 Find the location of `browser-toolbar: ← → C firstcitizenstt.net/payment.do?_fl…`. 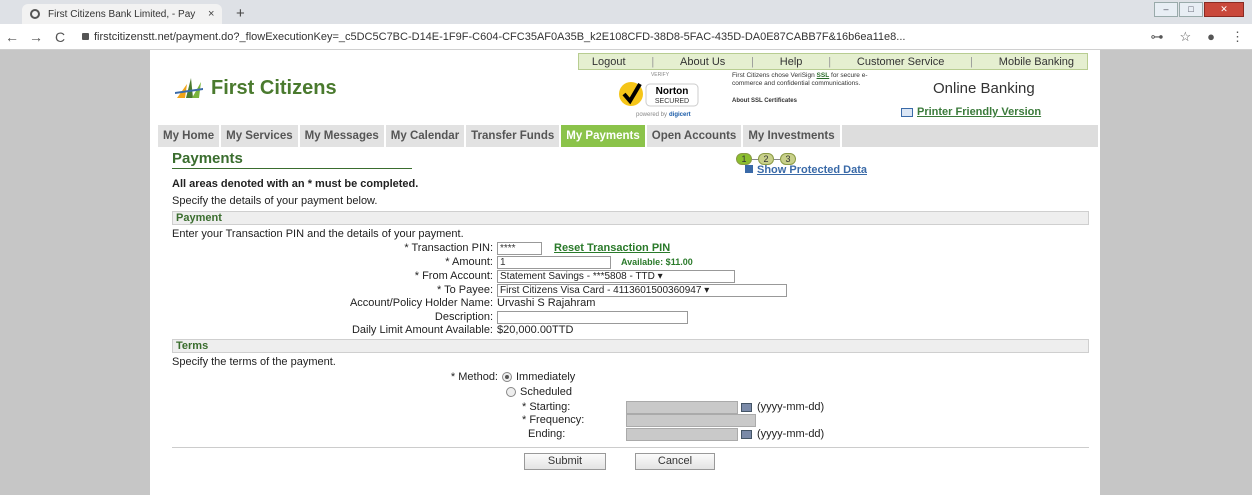

browser-toolbar: ← → C firstcitizenstt.net/payment.do?_fl… is located at coordinates (626, 37).